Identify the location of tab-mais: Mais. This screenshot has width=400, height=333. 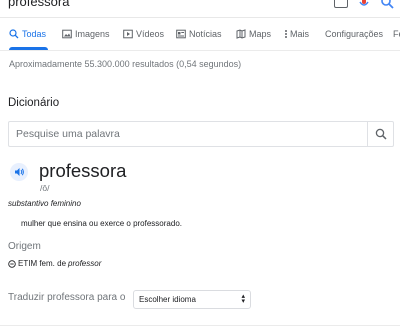
(296, 38).